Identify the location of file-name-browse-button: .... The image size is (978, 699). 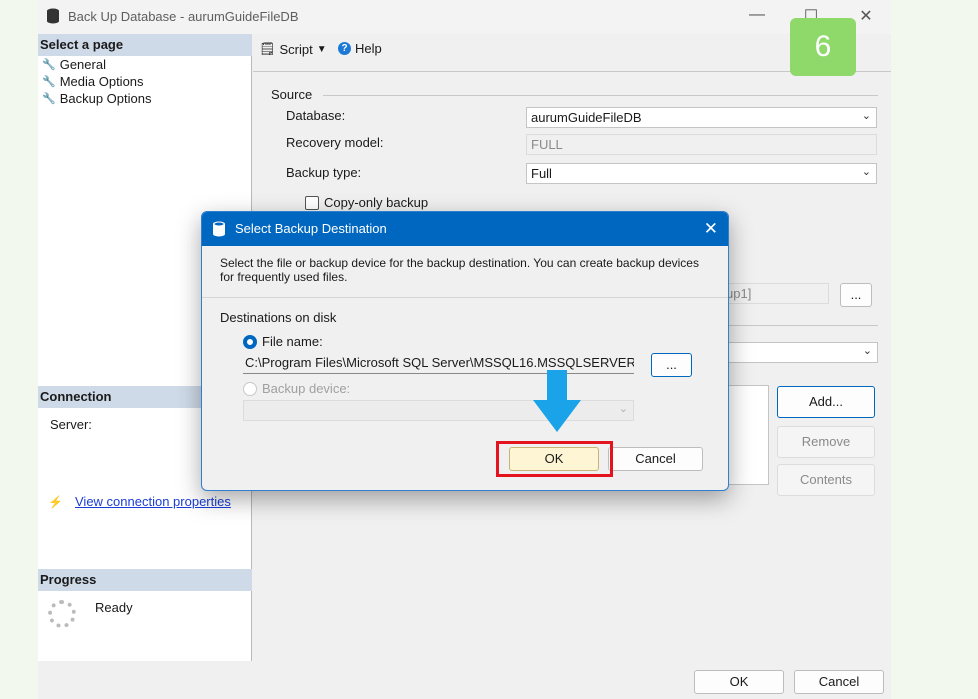
(671, 365).